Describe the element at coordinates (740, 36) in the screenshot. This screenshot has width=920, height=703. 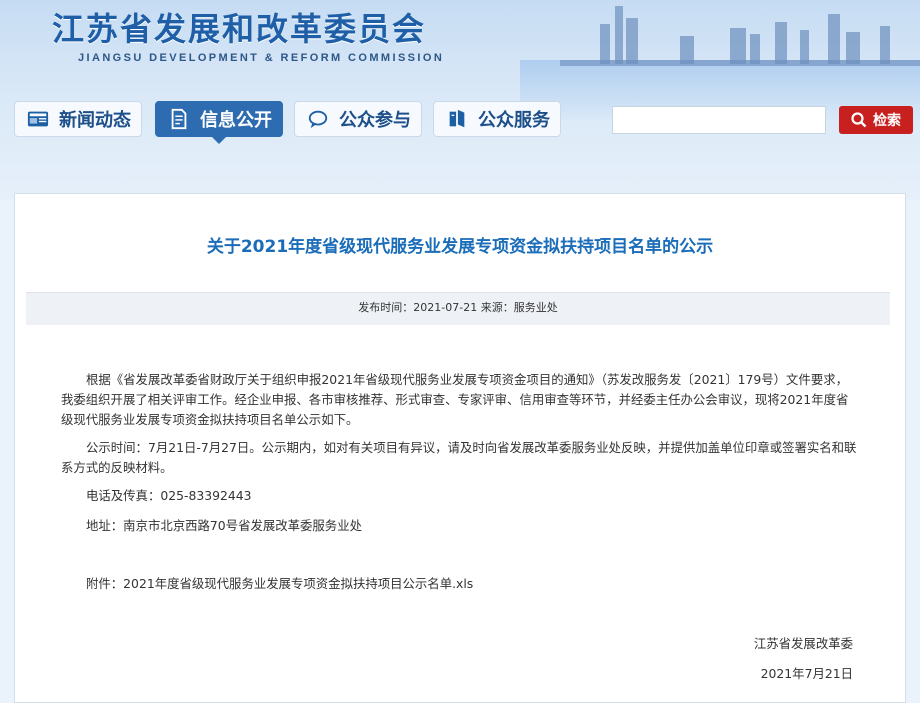
I see `city-skyline-image` at that location.